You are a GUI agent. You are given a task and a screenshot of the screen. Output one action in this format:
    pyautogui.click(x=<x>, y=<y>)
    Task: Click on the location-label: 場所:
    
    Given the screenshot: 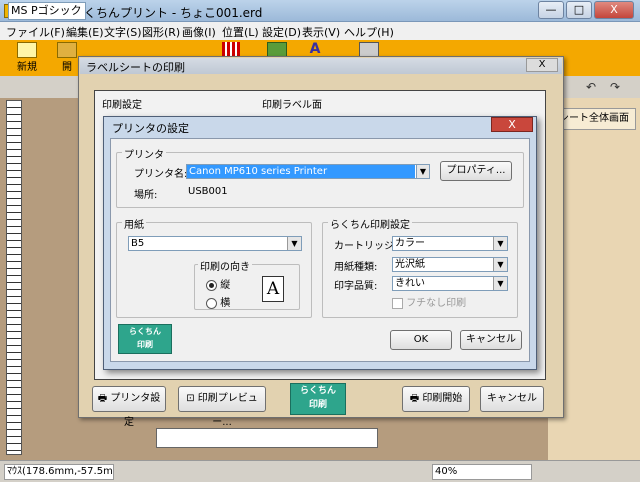 What is the action you would take?
    pyautogui.click(x=146, y=195)
    